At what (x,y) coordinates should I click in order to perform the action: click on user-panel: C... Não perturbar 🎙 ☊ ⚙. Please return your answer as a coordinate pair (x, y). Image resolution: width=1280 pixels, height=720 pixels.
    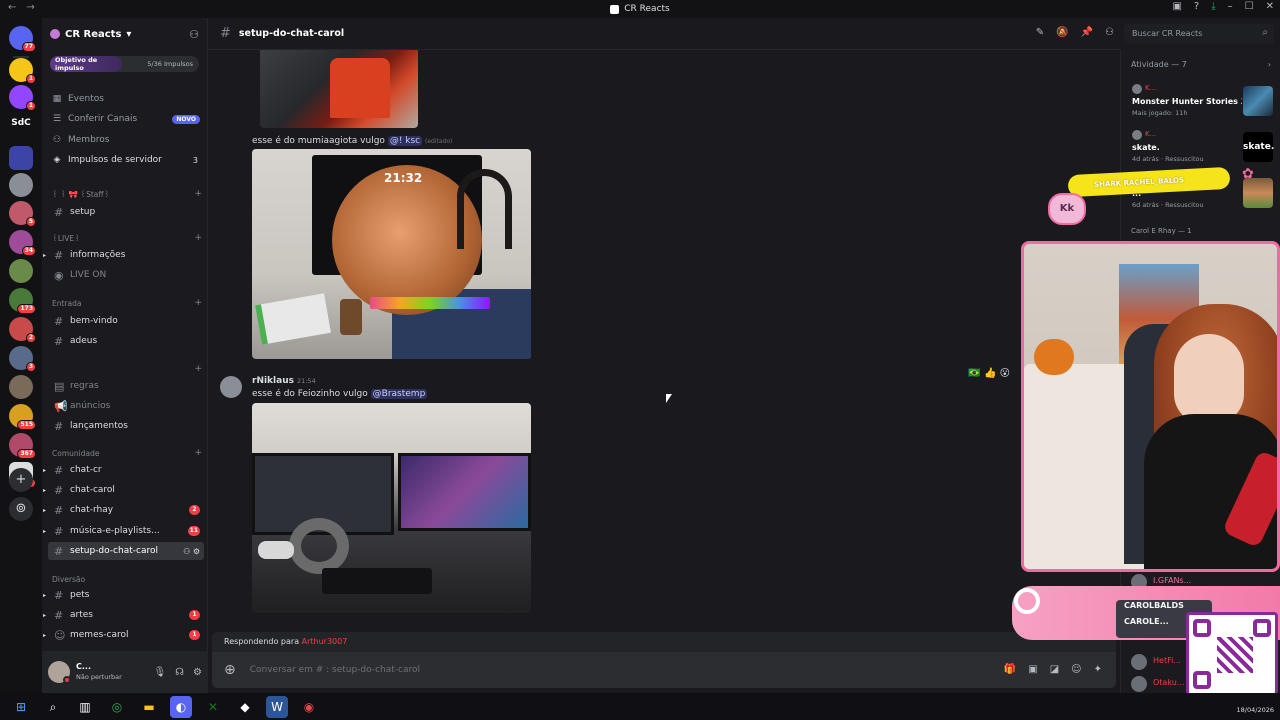
    Looking at the image, I should click on (125, 672).